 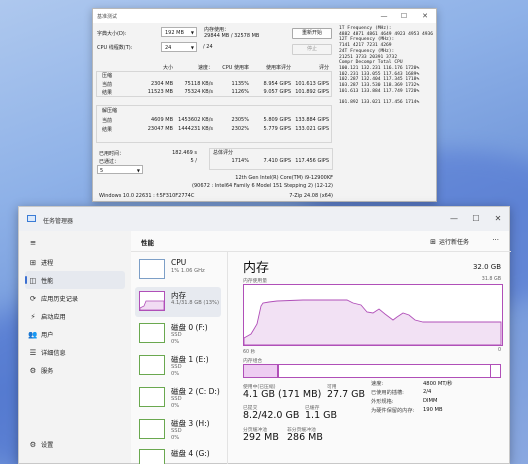 I want to click on threads-total: / 24, so click(x=208, y=47).